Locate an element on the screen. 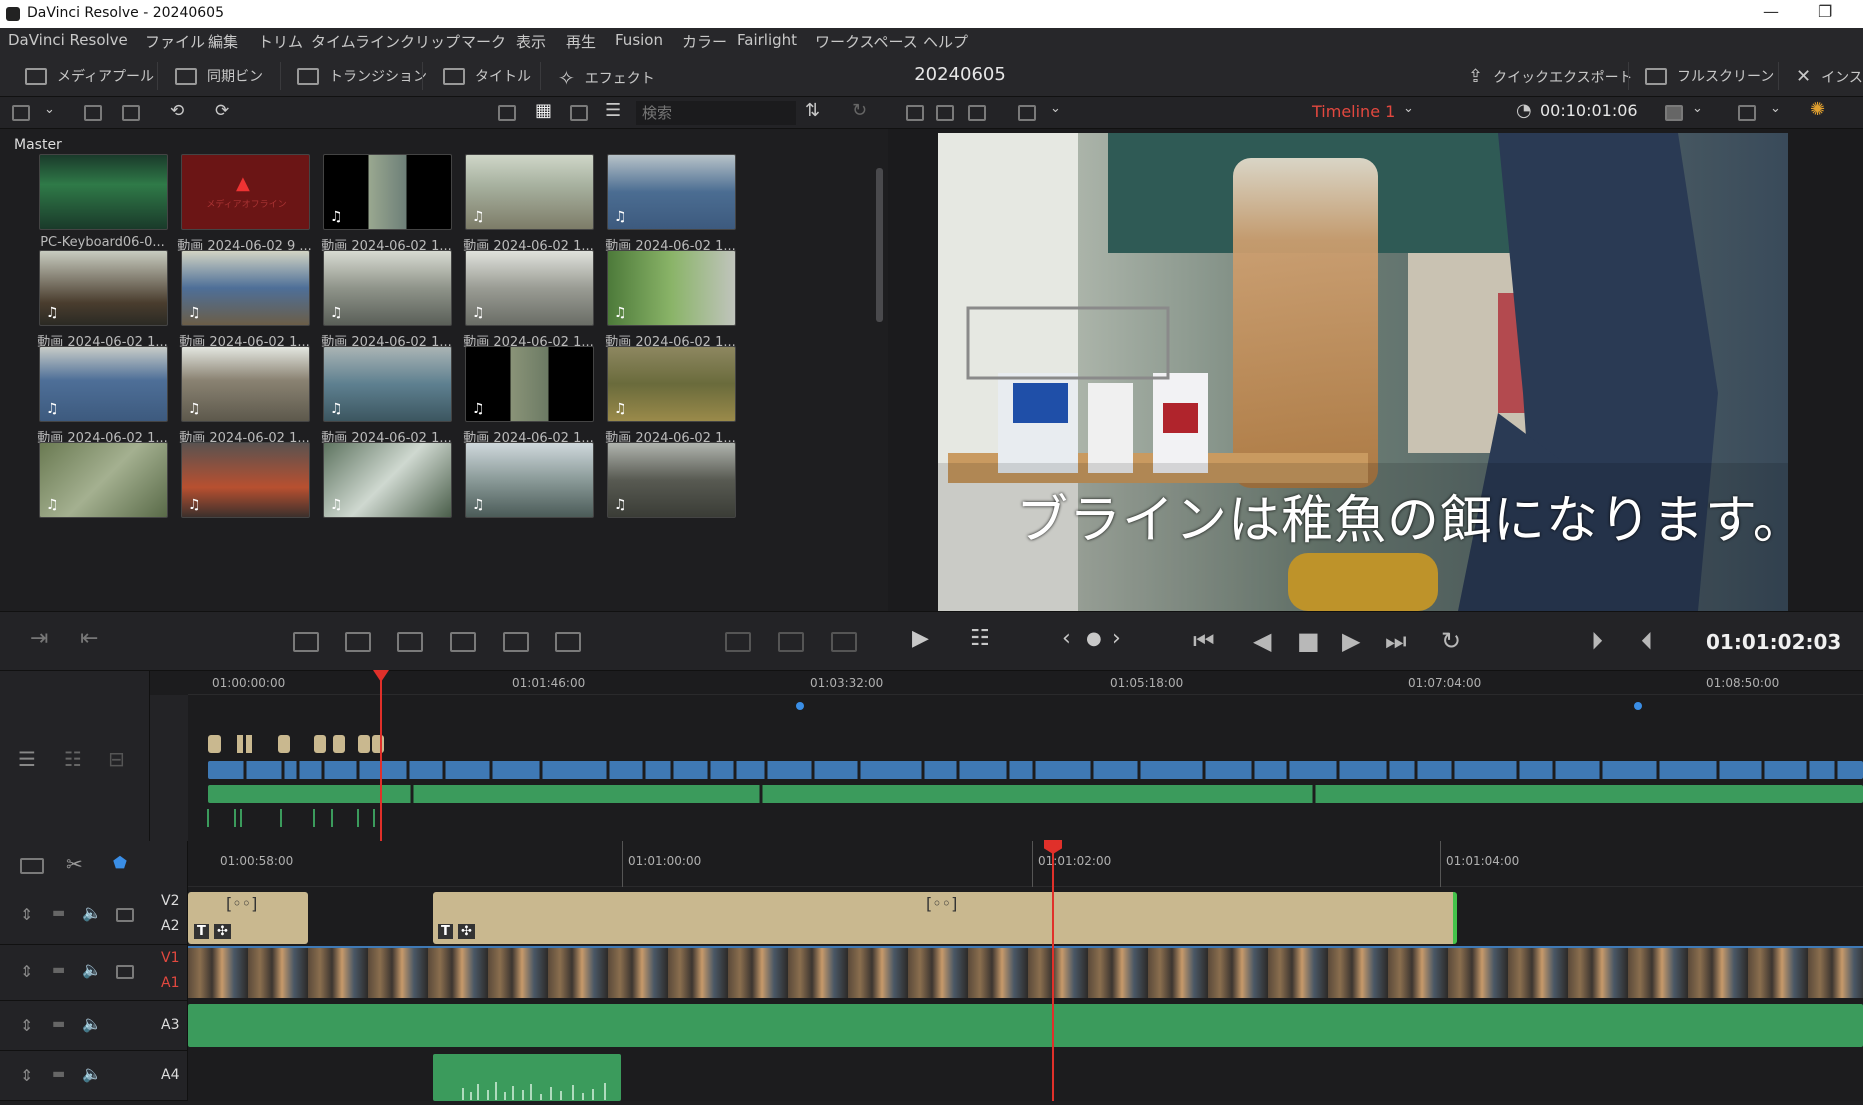 This screenshot has width=1863, height=1105. place-on-top-icon is located at coordinates (516, 642).